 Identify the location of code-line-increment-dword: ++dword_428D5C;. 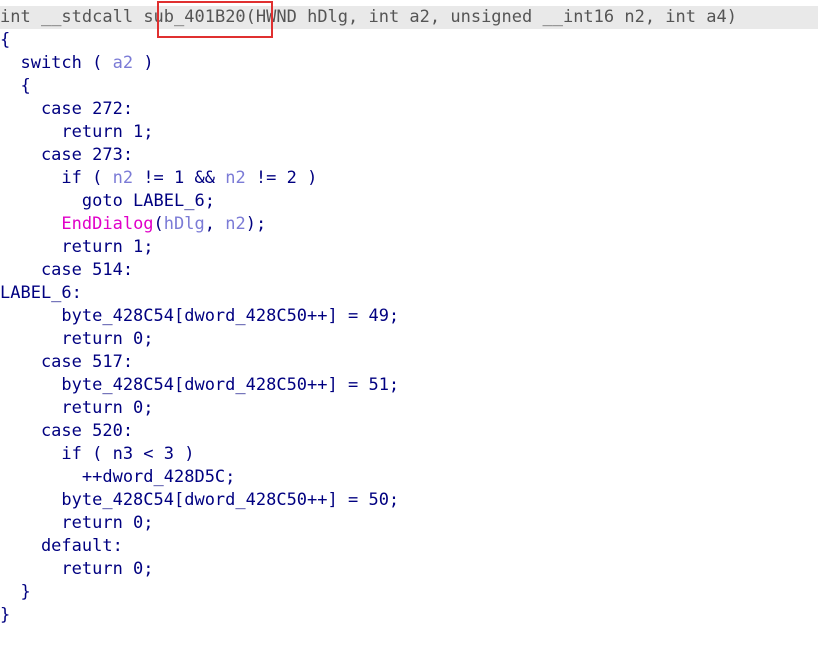
(118, 477).